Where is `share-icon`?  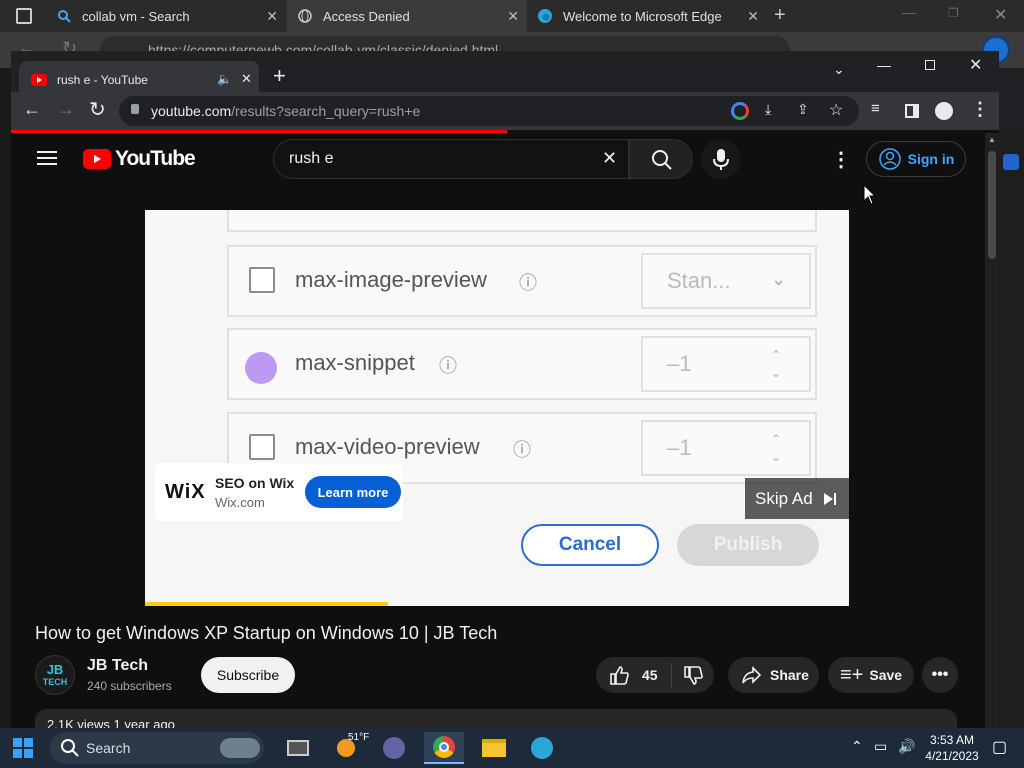
share-icon is located at coordinates (752, 675).